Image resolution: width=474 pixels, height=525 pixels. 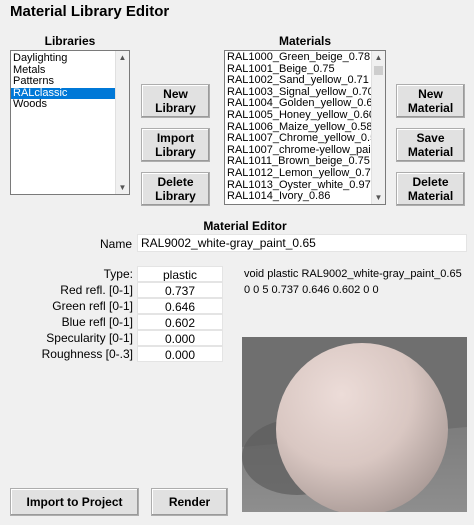 I want to click on material-item: RAL1014_Ivory_0.86, so click(x=298, y=197).